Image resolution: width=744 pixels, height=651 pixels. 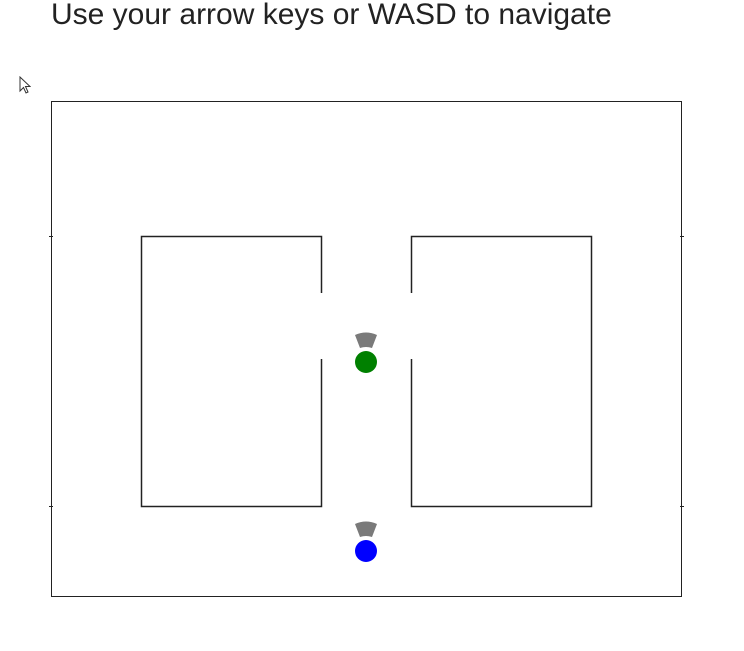 I want to click on right-room-wall, so click(x=501, y=371).